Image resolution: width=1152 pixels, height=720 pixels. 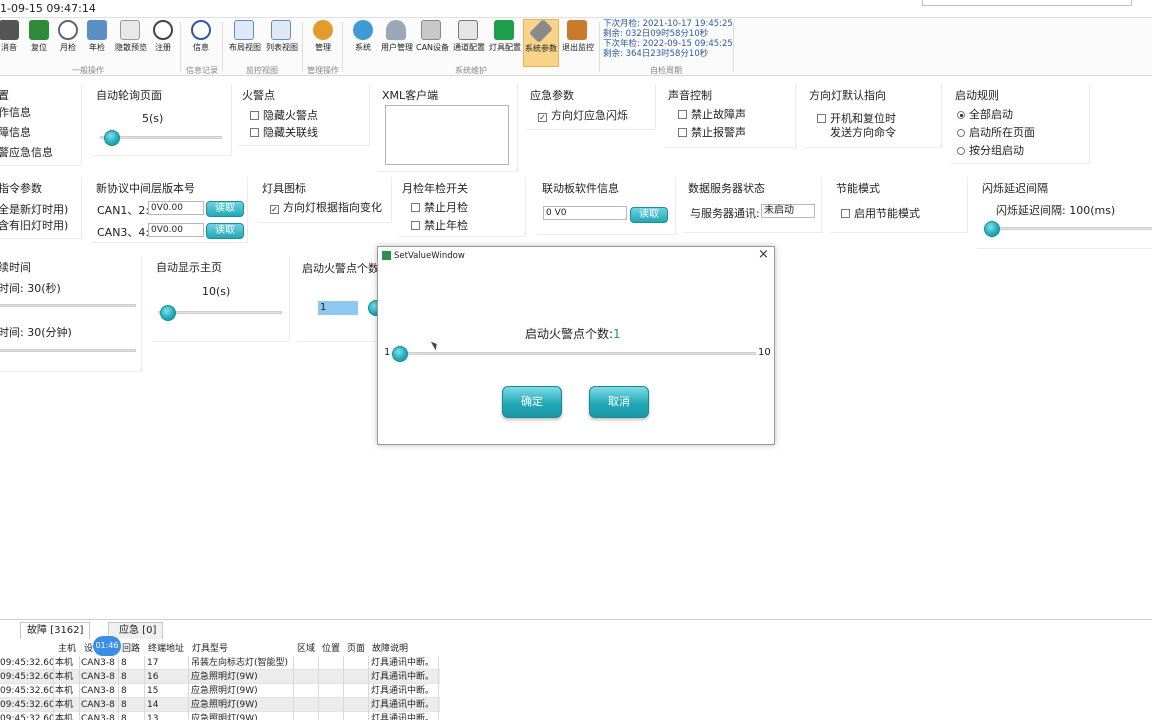 I want to click on channel-config-button: 通道配置, so click(x=469, y=36).